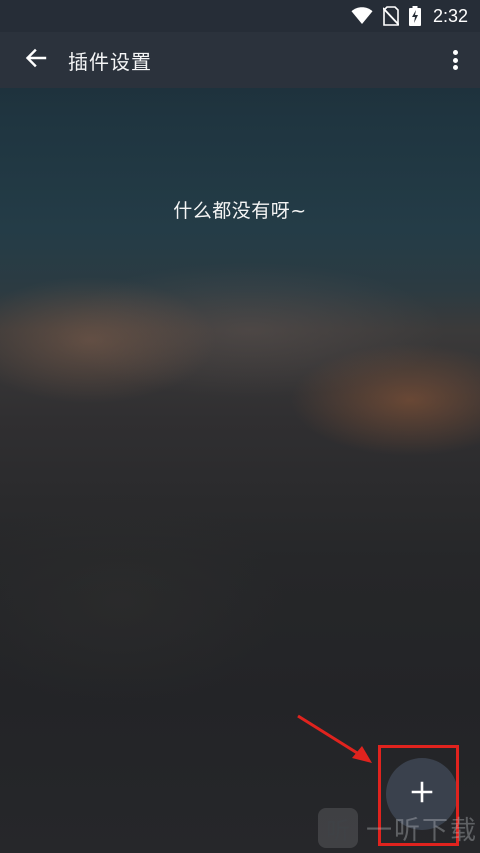 This screenshot has width=480, height=853. I want to click on battery-charging-icon, so click(414, 16).